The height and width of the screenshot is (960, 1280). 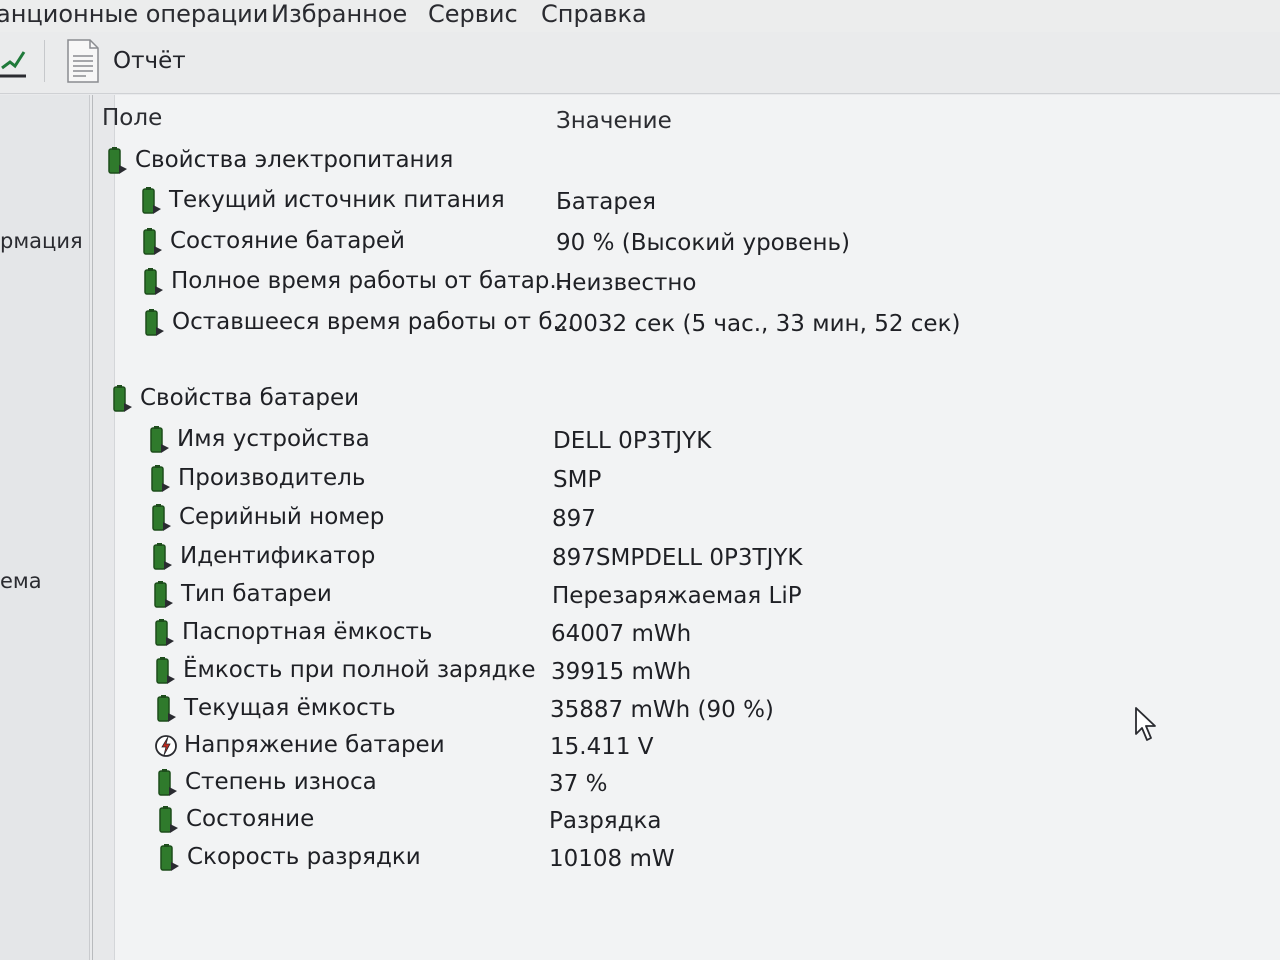 I want to click on list-item: Тип батареи Перезаряжаемая LiP, so click(x=686, y=600).